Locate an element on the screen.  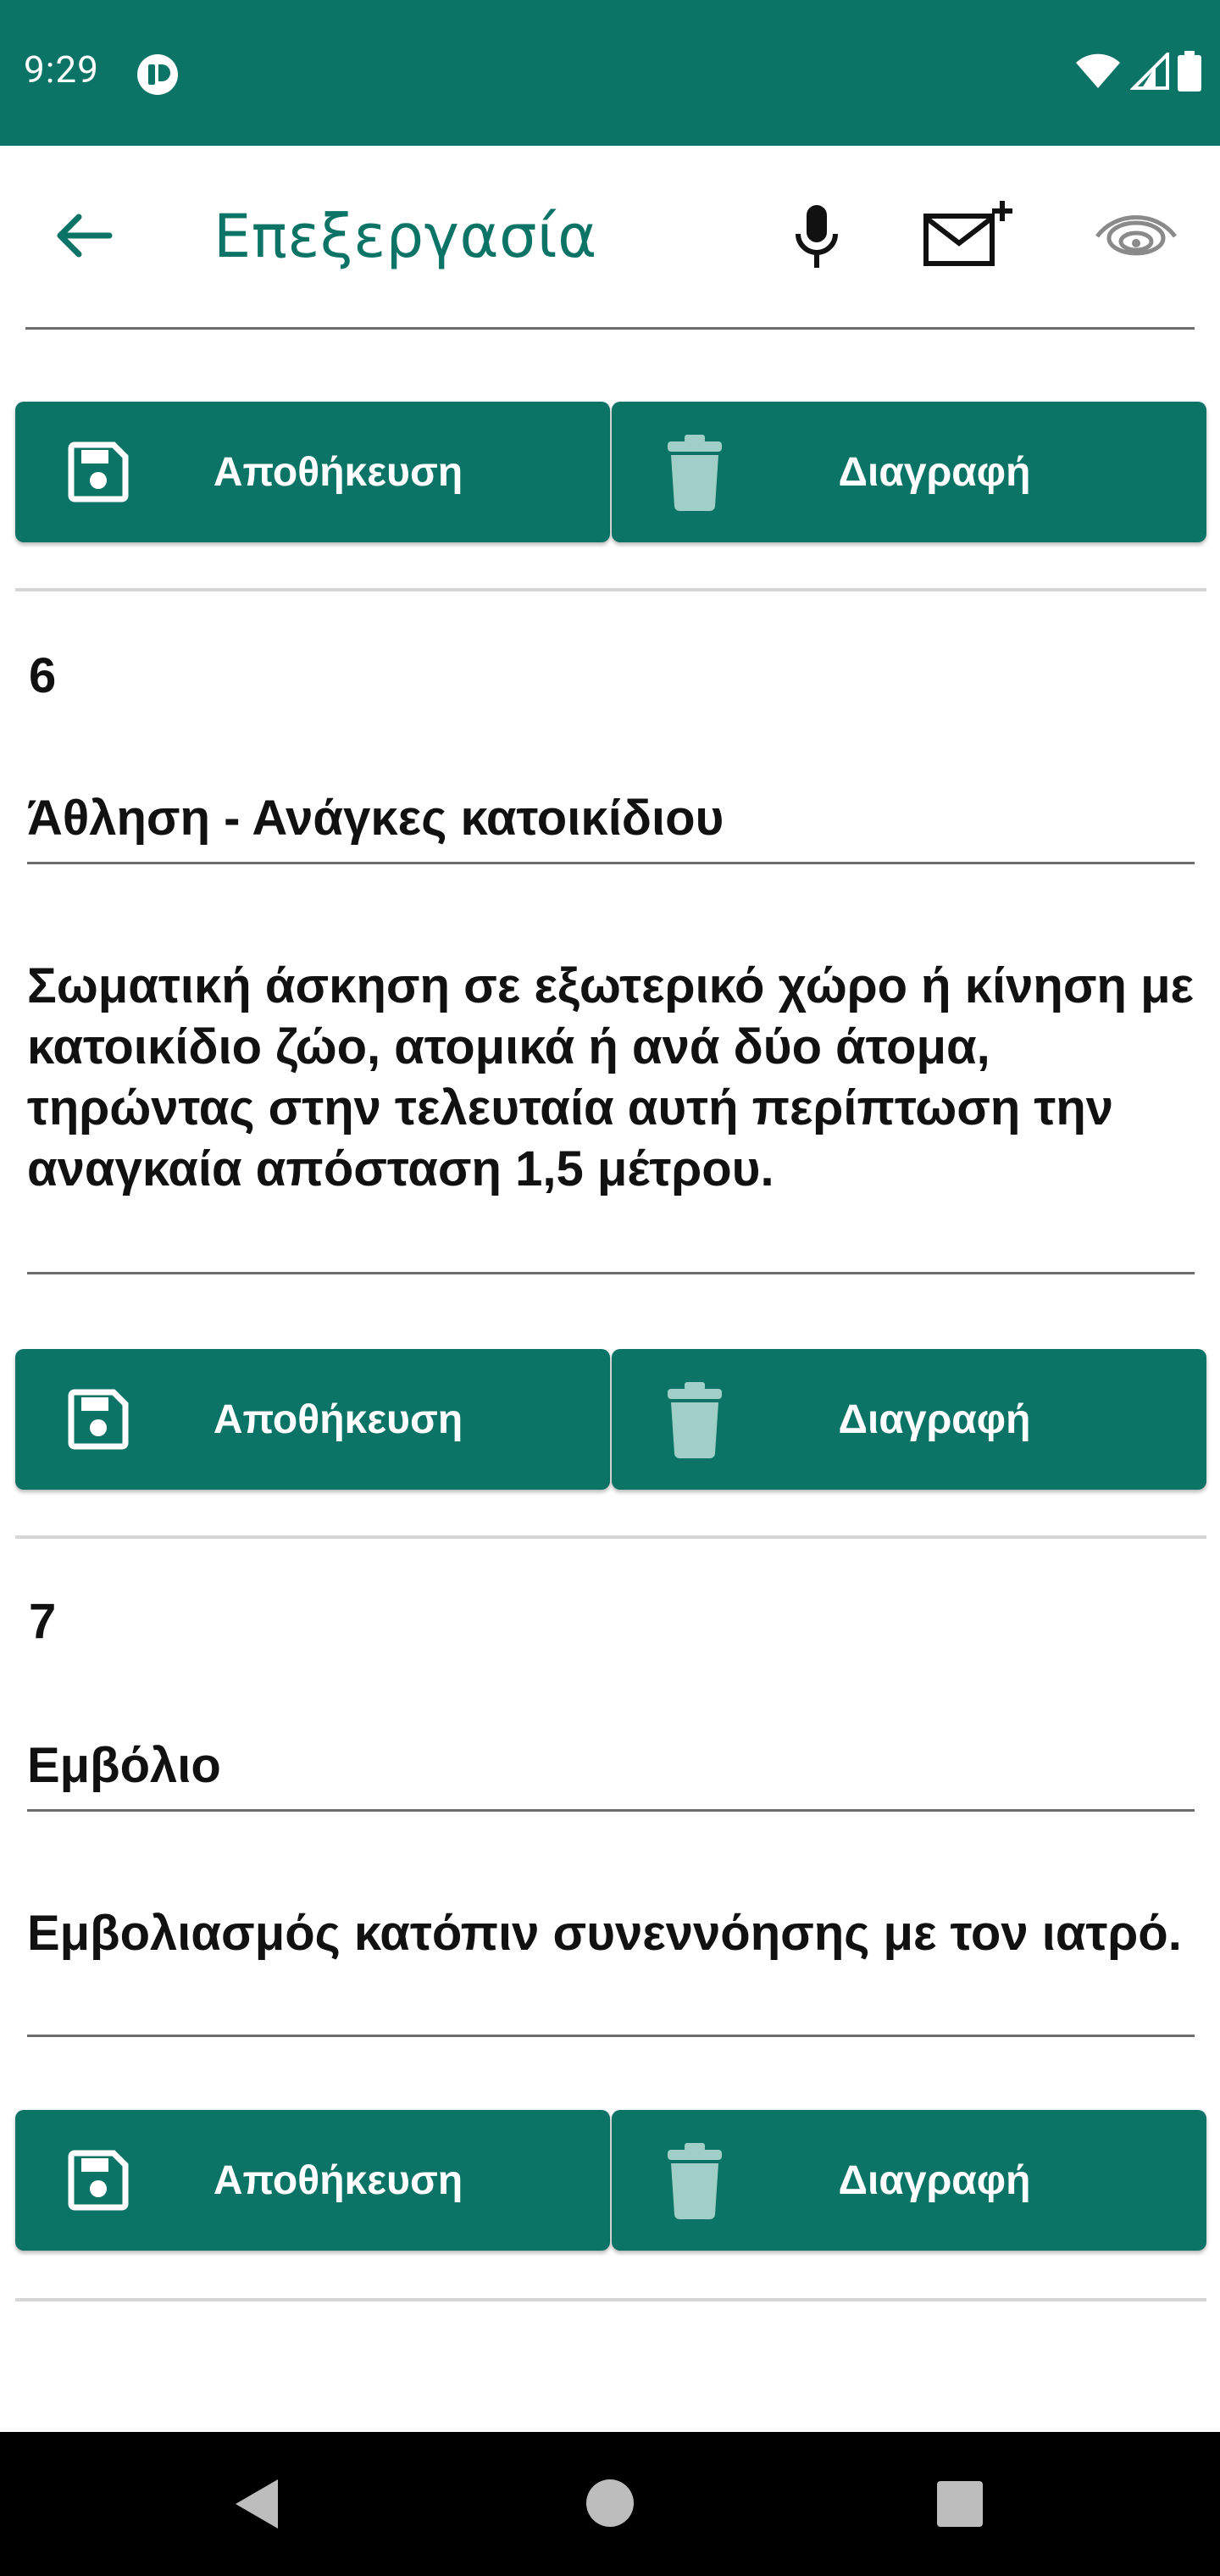
page-title: Επεξεργασία is located at coordinates (405, 237).